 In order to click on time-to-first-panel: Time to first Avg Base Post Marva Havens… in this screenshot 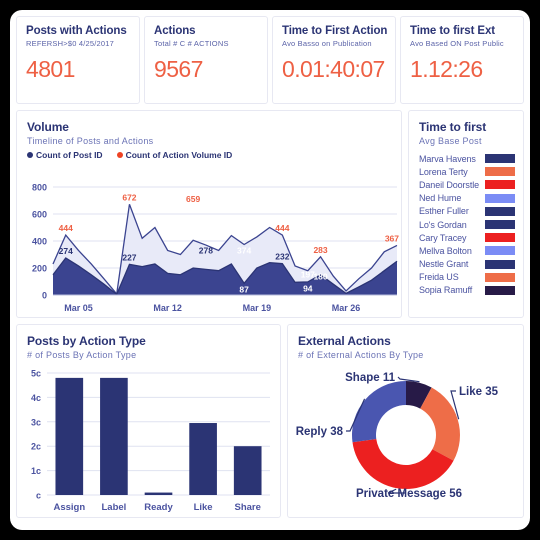, I will do `click(466, 214)`.